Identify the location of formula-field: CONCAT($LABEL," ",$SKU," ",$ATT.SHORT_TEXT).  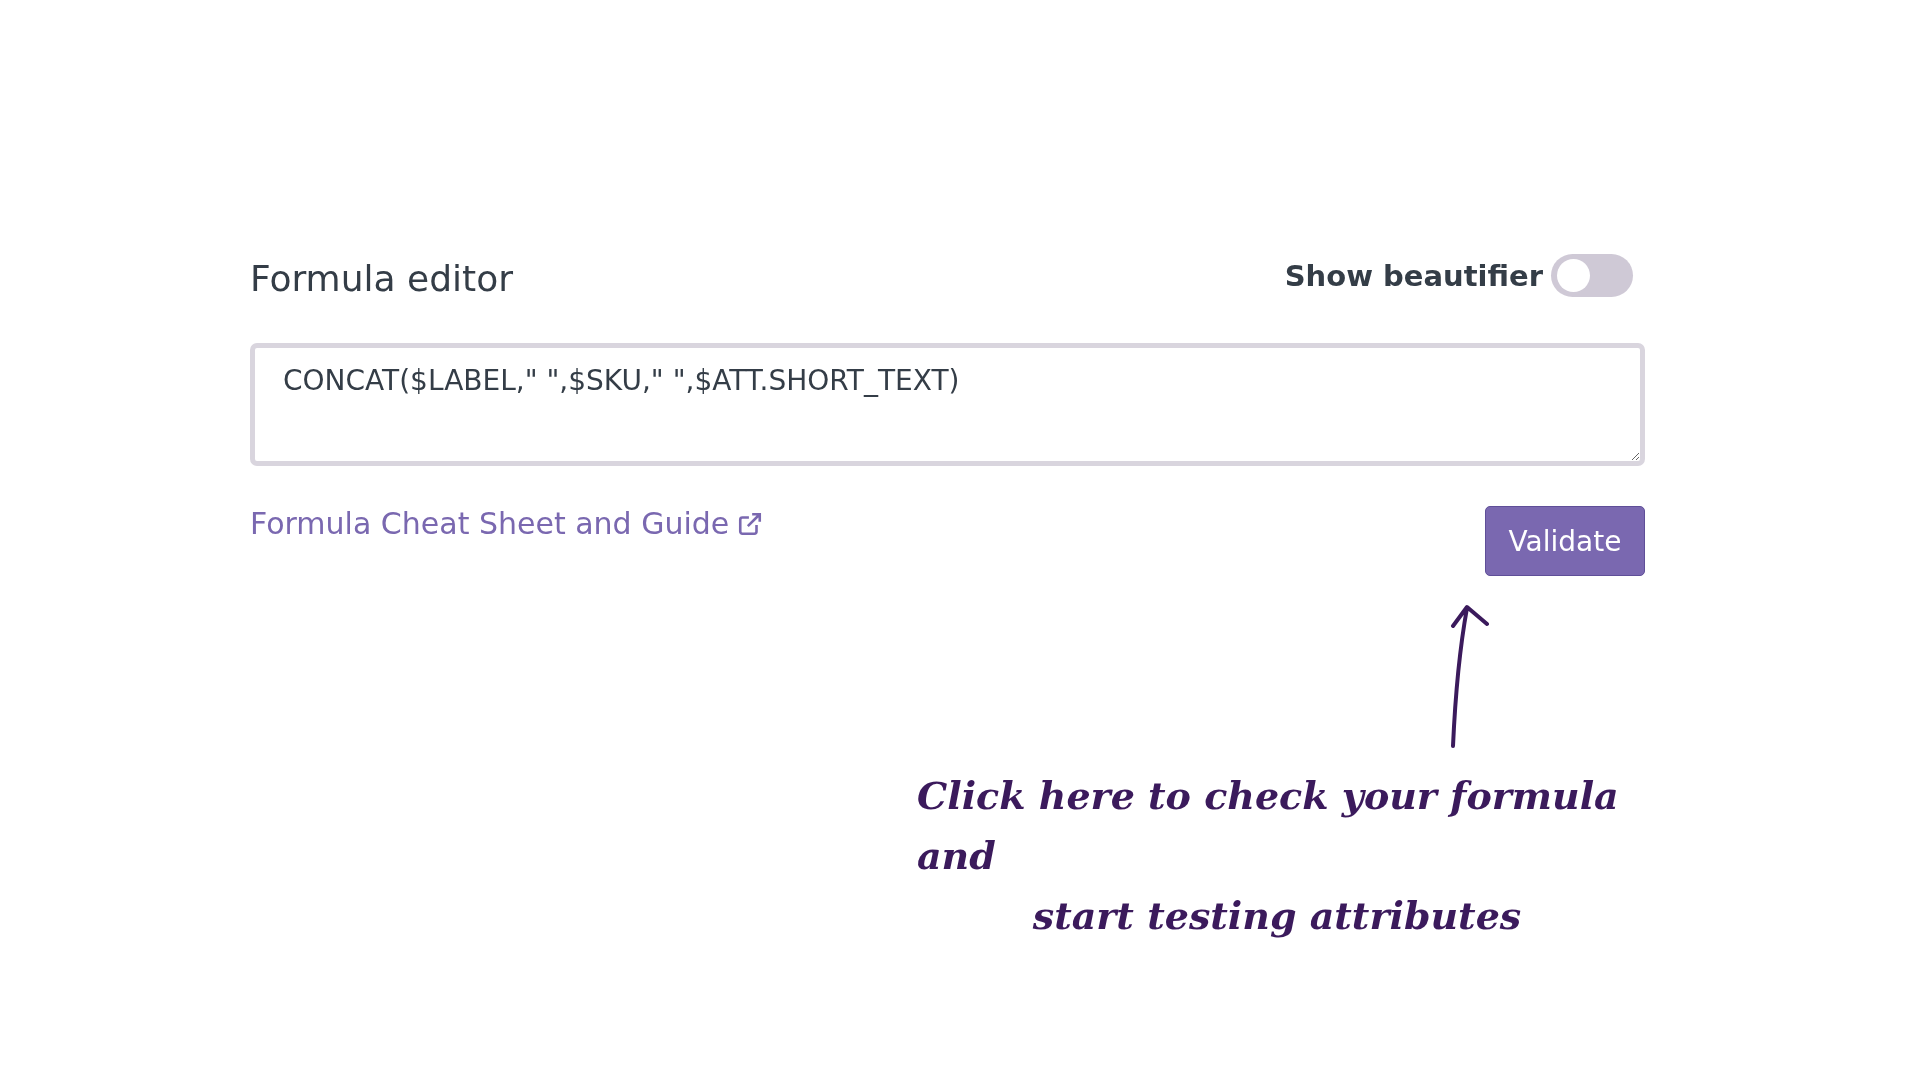
(947, 404).